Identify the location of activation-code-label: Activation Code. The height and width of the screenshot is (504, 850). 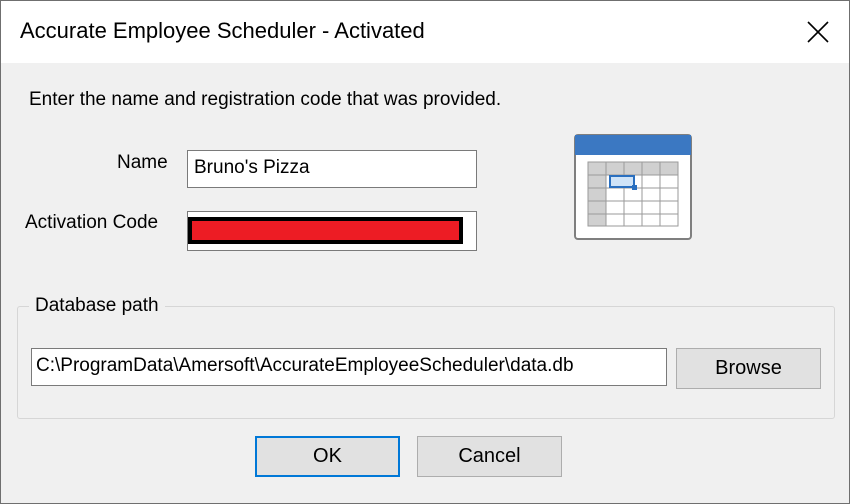
(92, 222).